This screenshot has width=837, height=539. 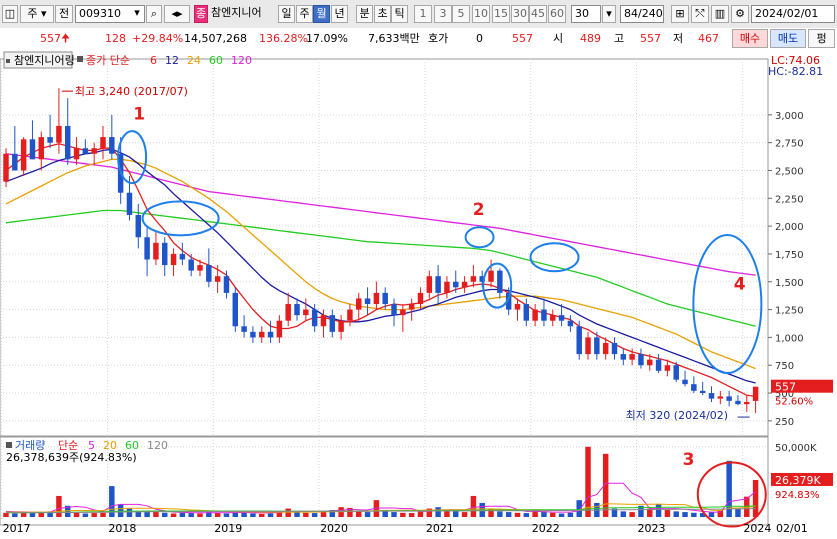 What do you see at coordinates (757, 528) in the screenshot?
I see `x-tick-label: 2024` at bounding box center [757, 528].